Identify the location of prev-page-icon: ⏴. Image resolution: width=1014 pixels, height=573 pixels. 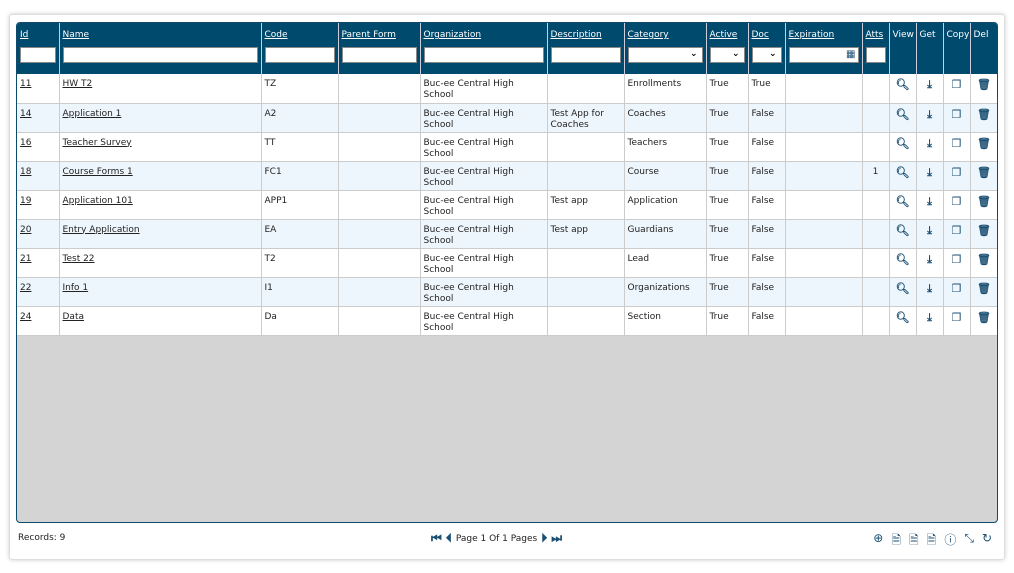
(449, 538).